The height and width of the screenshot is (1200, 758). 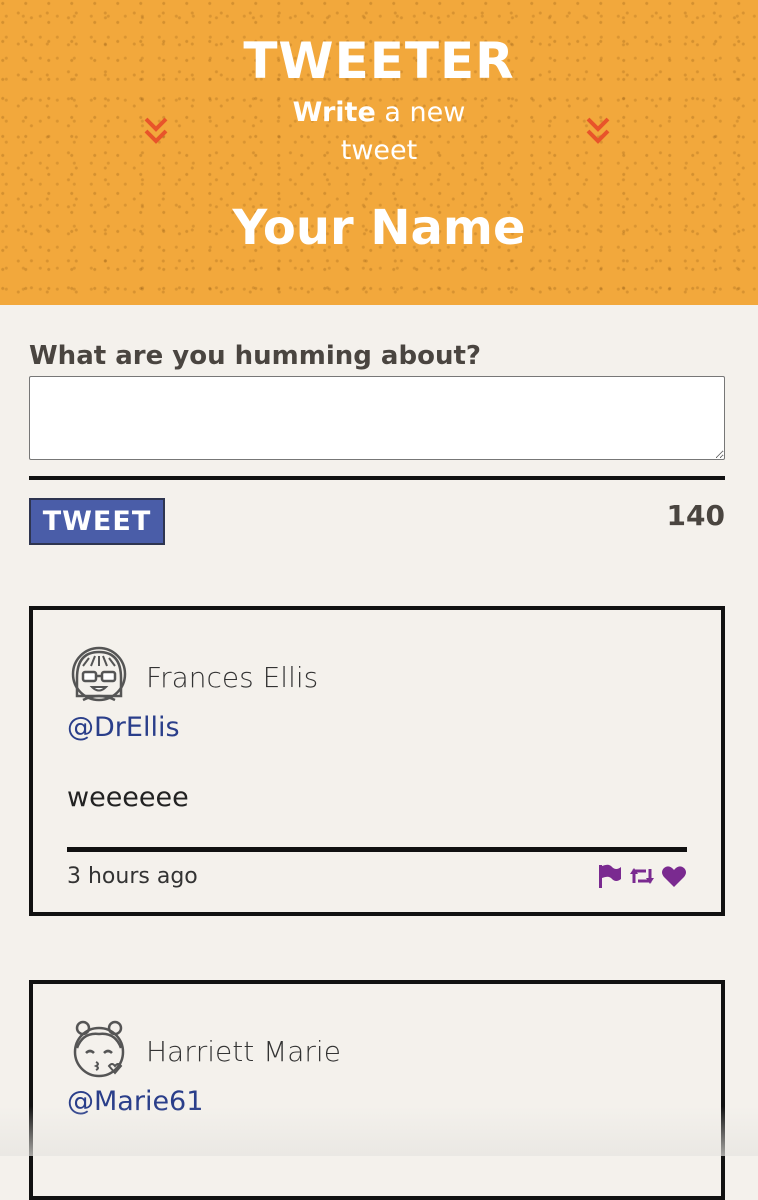 What do you see at coordinates (379, 228) in the screenshot?
I see `user-name: Your Name` at bounding box center [379, 228].